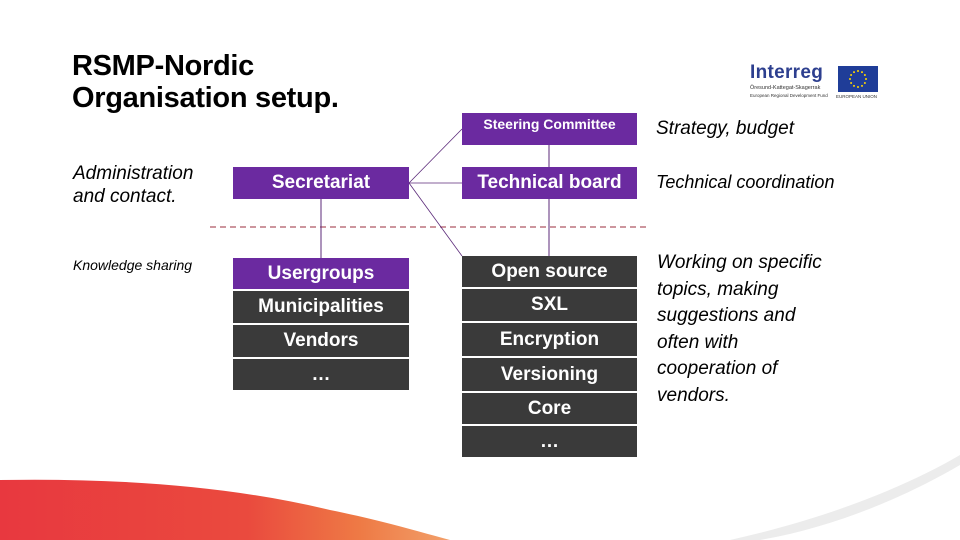 This screenshot has height=540, width=960. Describe the element at coordinates (125, 196) in the screenshot. I see `admin-label-line-2: and contact.` at that location.